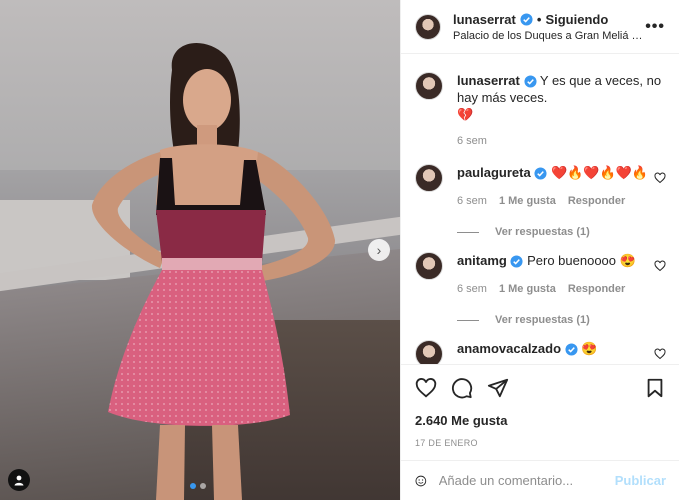 This screenshot has height=500, width=679. I want to click on comment-composer: Publicar, so click(540, 480).